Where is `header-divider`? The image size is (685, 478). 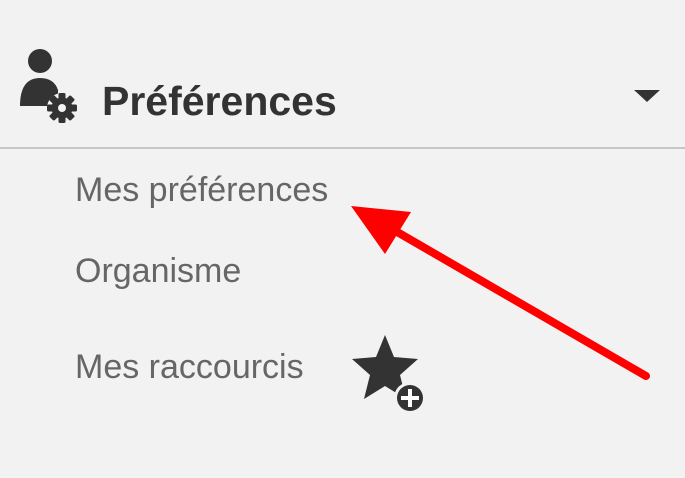 header-divider is located at coordinates (342, 148).